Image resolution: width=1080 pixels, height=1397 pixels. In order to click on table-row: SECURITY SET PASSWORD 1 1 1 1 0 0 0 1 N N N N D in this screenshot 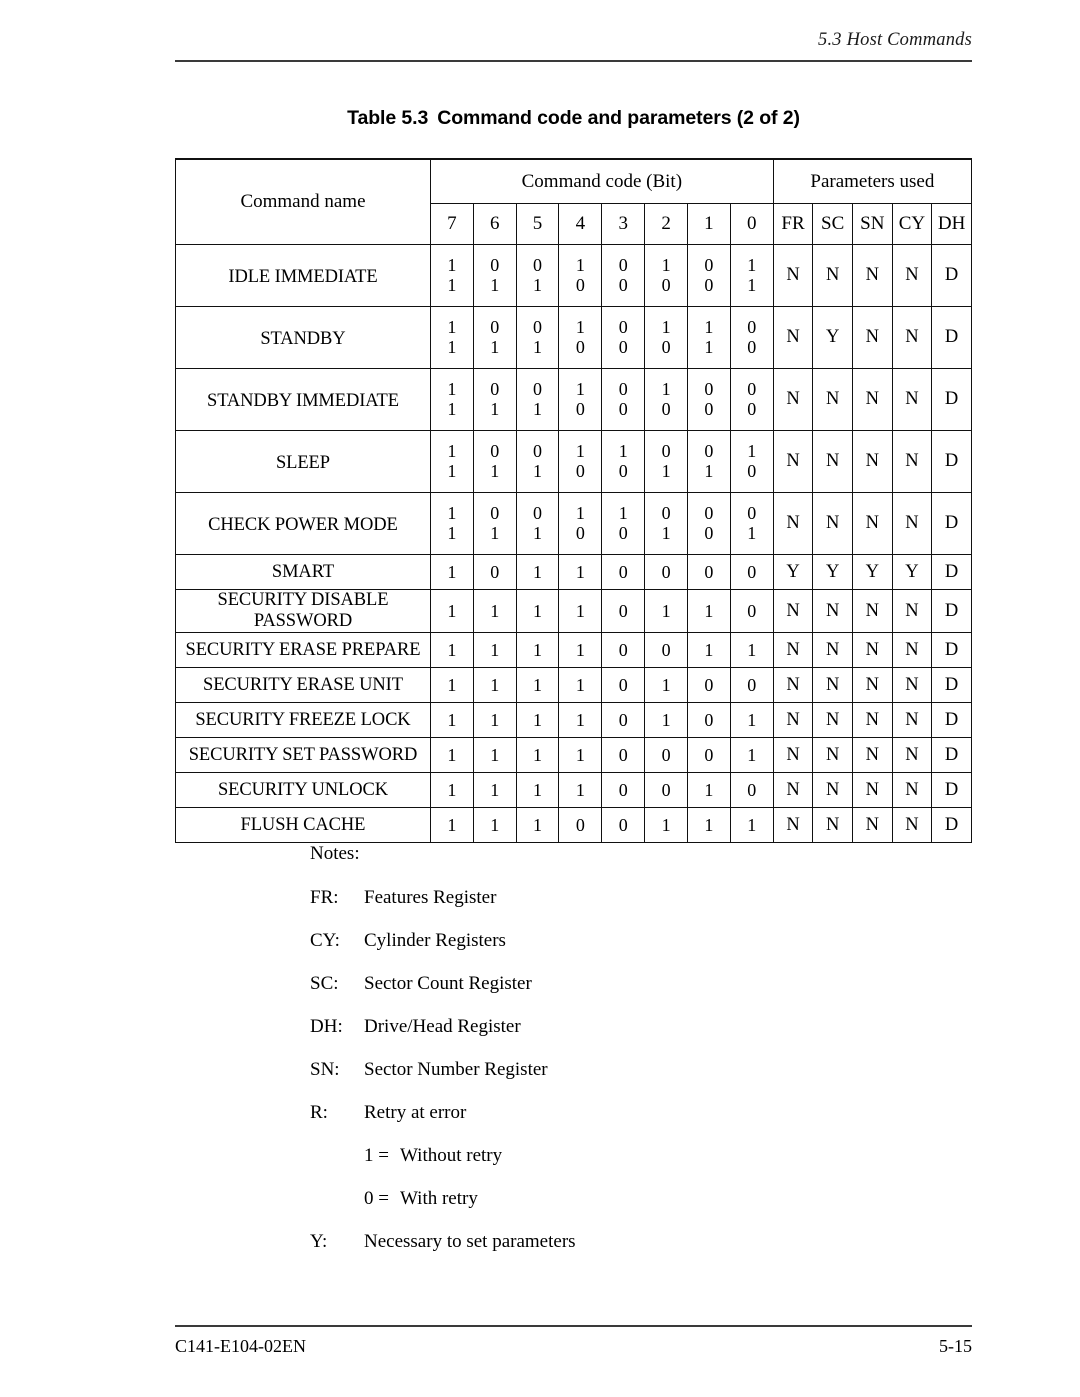, I will do `click(573, 755)`.